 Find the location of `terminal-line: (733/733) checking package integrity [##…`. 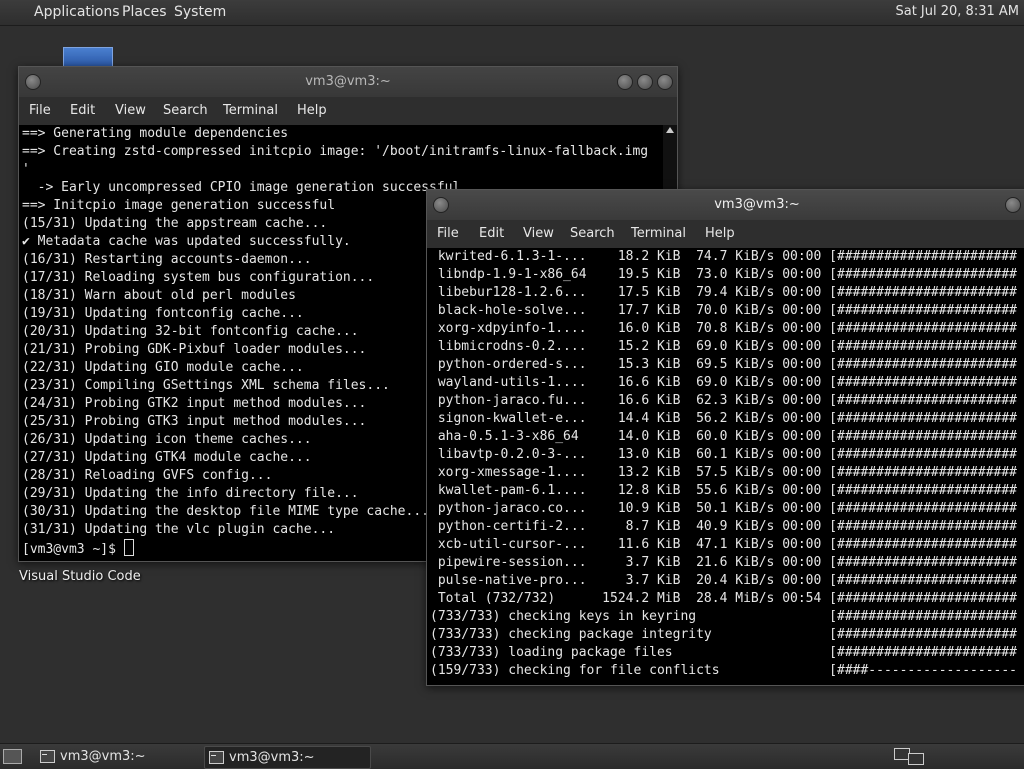

terminal-line: (733/733) checking package integrity [##… is located at coordinates (723, 634).